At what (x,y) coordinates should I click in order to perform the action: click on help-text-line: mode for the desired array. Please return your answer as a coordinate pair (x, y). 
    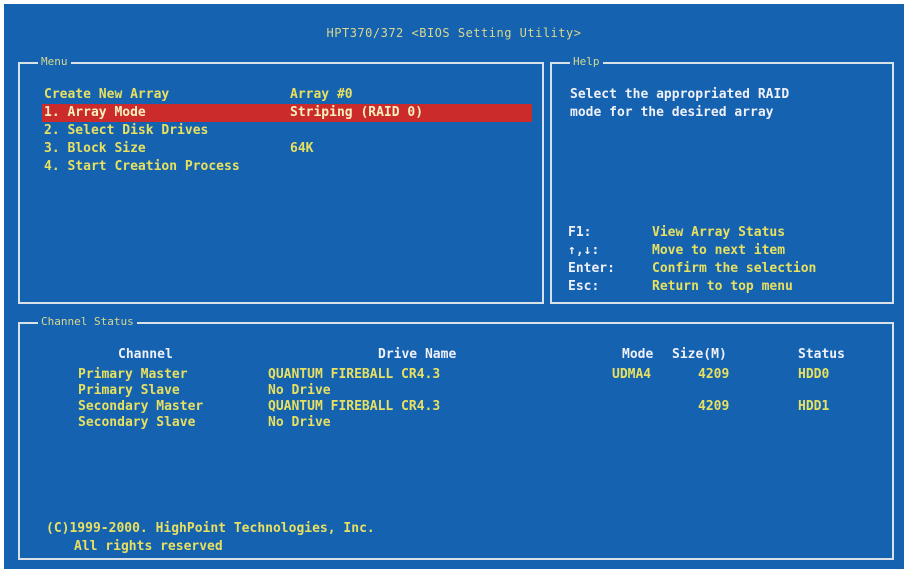
    Looking at the image, I should click on (672, 112).